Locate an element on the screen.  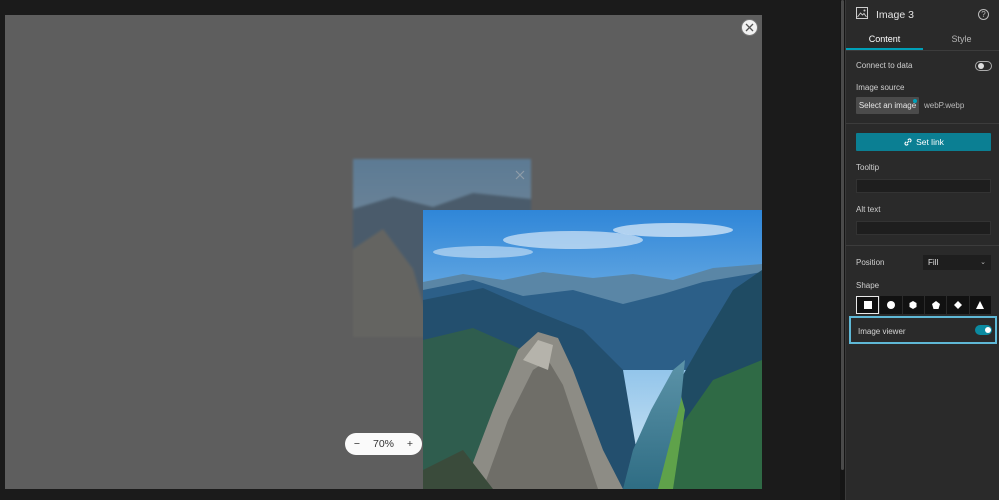
image-icon is located at coordinates (862, 15).